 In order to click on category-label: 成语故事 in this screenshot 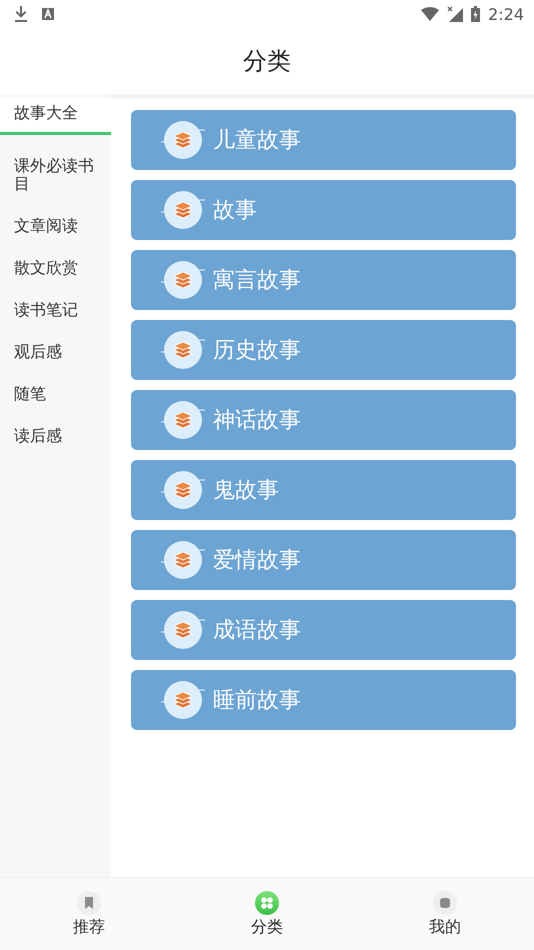, I will do `click(257, 631)`.